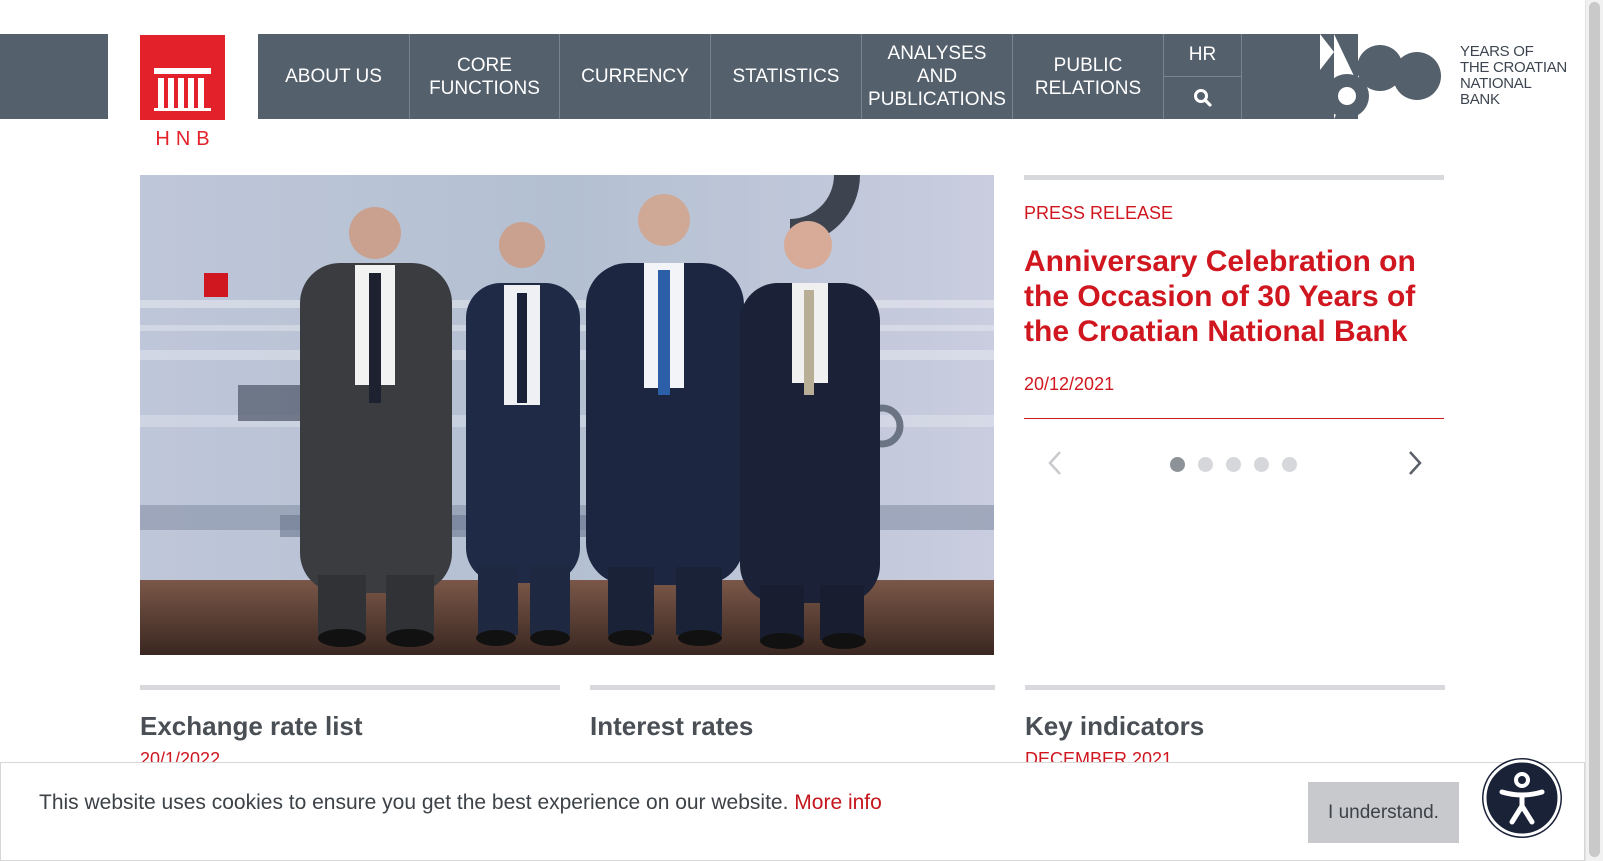 Image resolution: width=1603 pixels, height=861 pixels. What do you see at coordinates (1099, 213) in the screenshot?
I see `press-release-label: PRESS RELEASE` at bounding box center [1099, 213].